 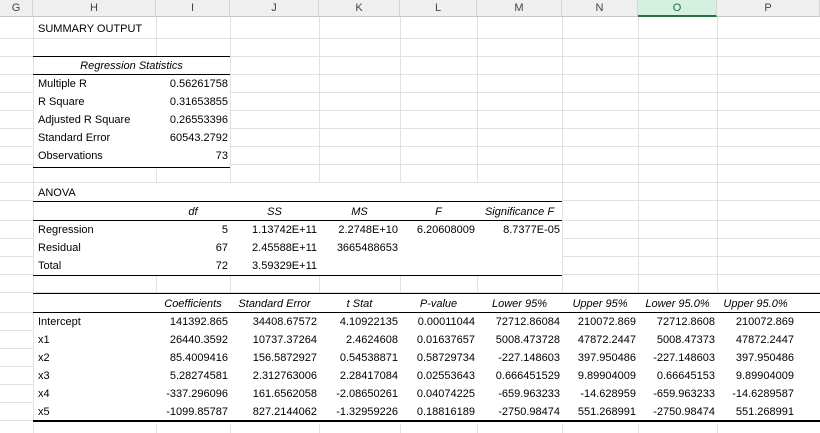 What do you see at coordinates (44, 394) in the screenshot?
I see `coef-row-label: x4` at bounding box center [44, 394].